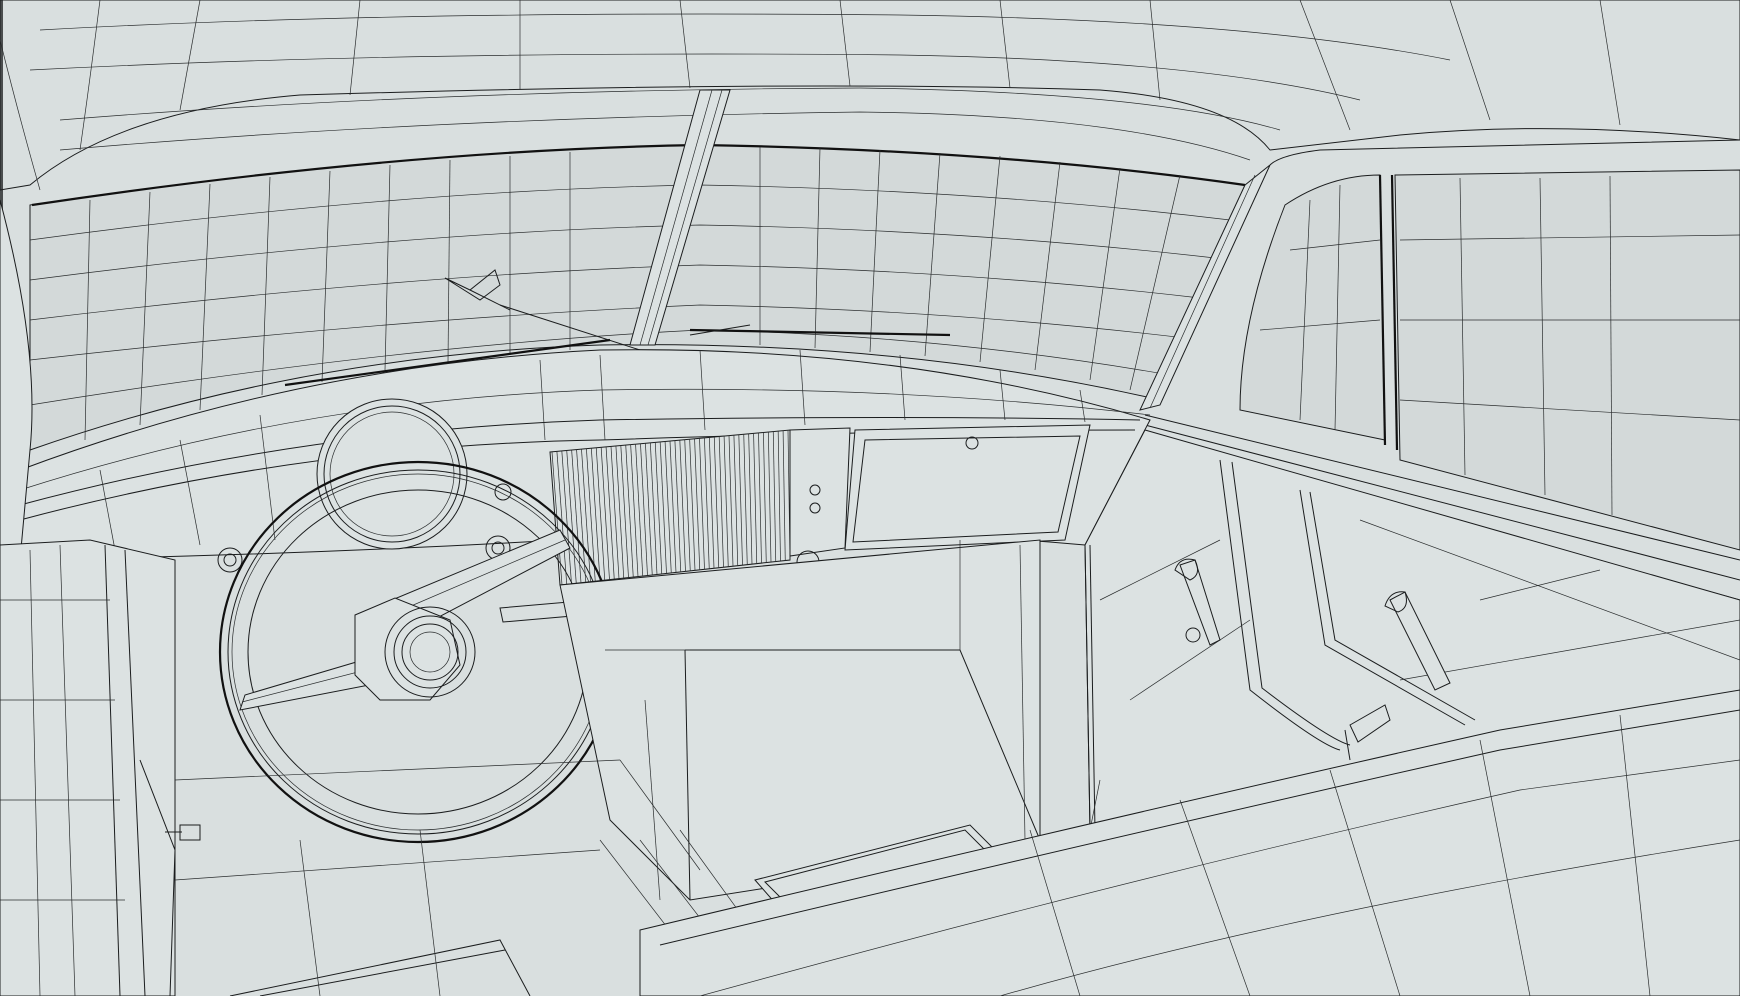  I want to click on dash-grille, so click(670, 507).